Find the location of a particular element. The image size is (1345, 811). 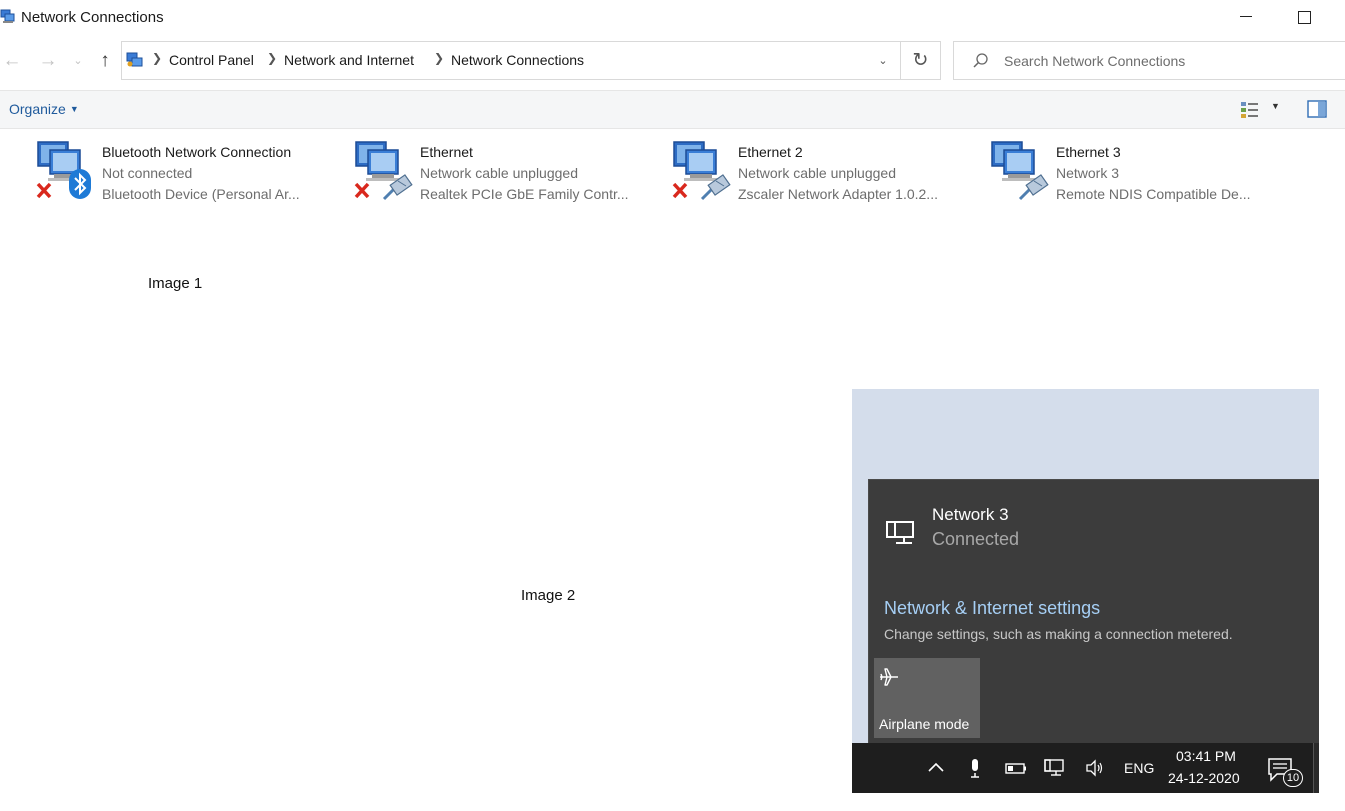

microphone-icon is located at coordinates (975, 768).